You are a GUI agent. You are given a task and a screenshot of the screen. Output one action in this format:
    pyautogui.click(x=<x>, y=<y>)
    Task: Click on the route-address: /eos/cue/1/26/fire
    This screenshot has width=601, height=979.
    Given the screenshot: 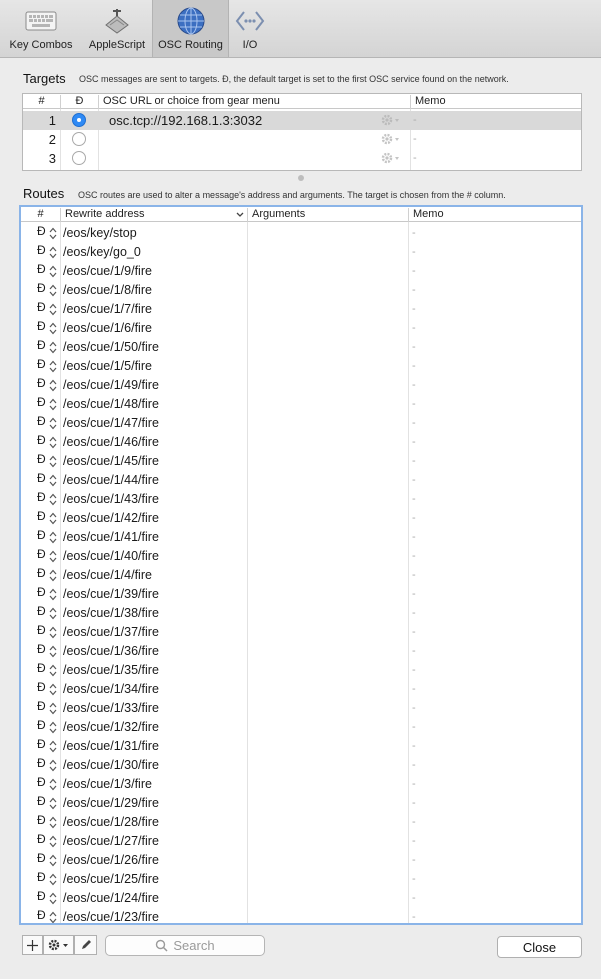 What is the action you would take?
    pyautogui.click(x=111, y=860)
    